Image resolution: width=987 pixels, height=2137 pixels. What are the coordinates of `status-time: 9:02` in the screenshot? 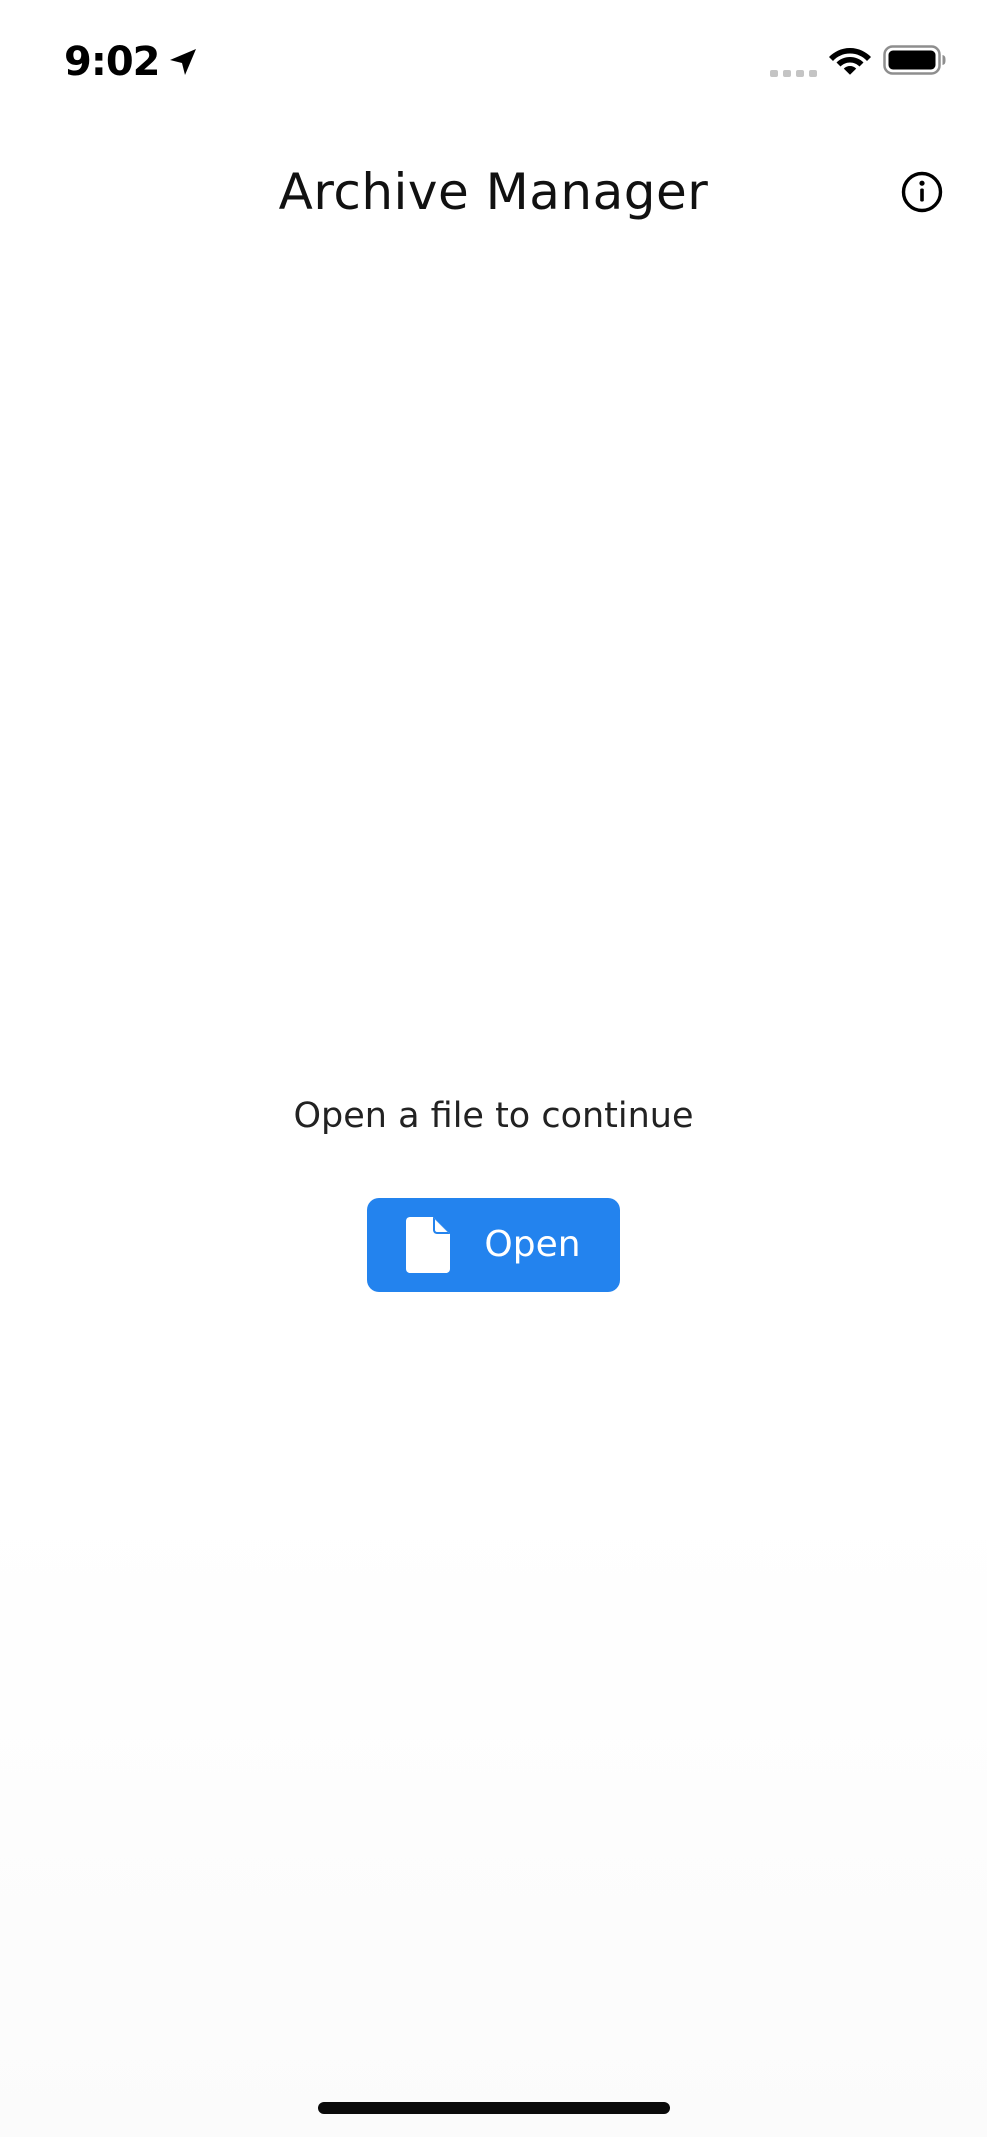 It's located at (112, 62).